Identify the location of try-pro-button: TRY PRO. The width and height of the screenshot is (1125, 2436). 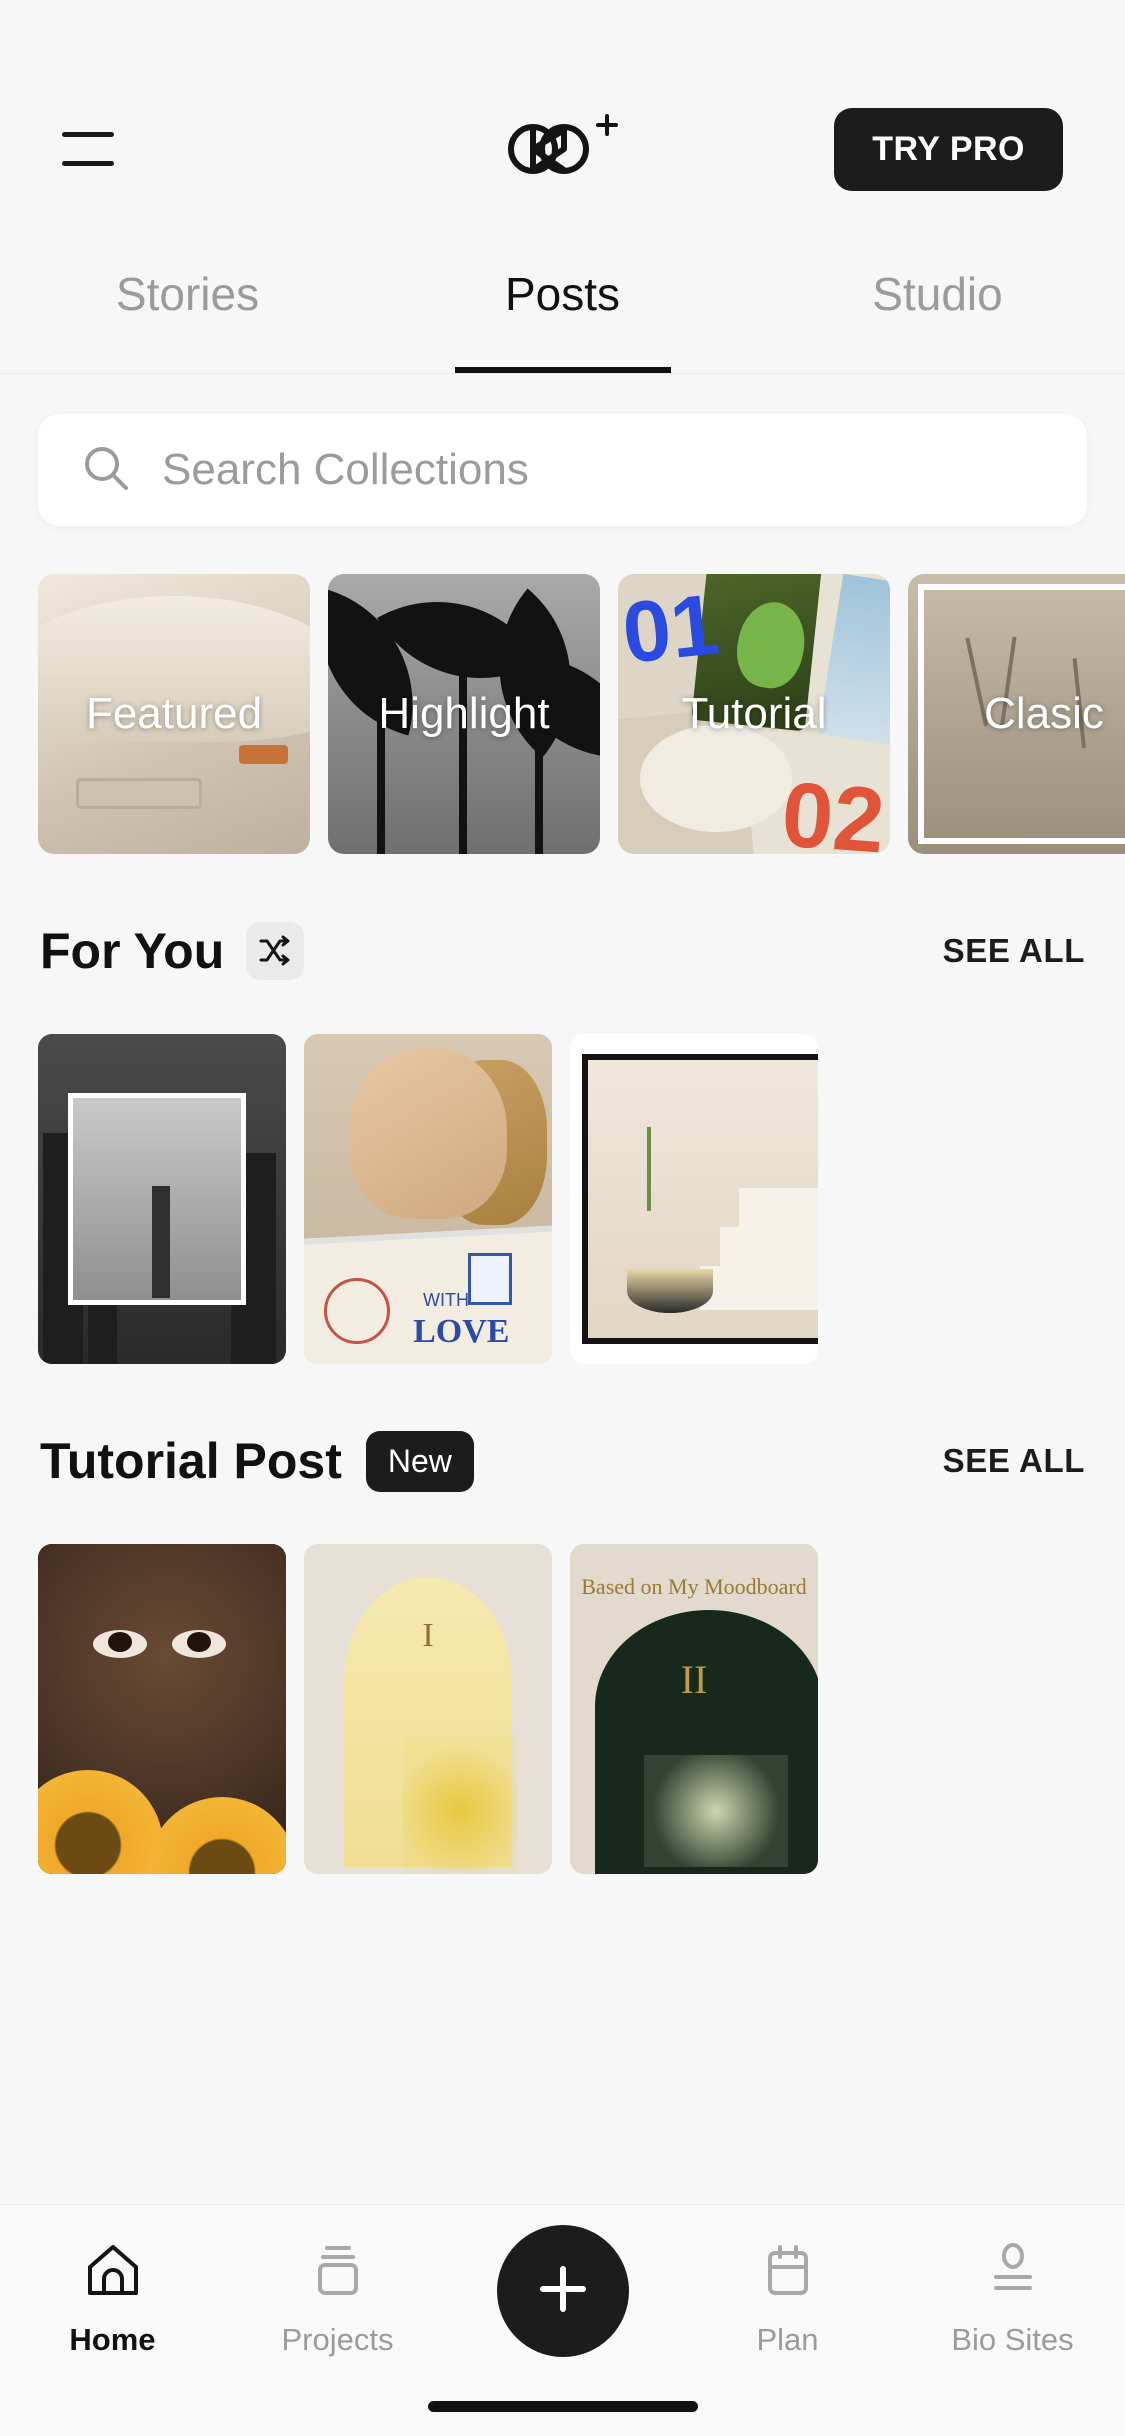
(948, 149).